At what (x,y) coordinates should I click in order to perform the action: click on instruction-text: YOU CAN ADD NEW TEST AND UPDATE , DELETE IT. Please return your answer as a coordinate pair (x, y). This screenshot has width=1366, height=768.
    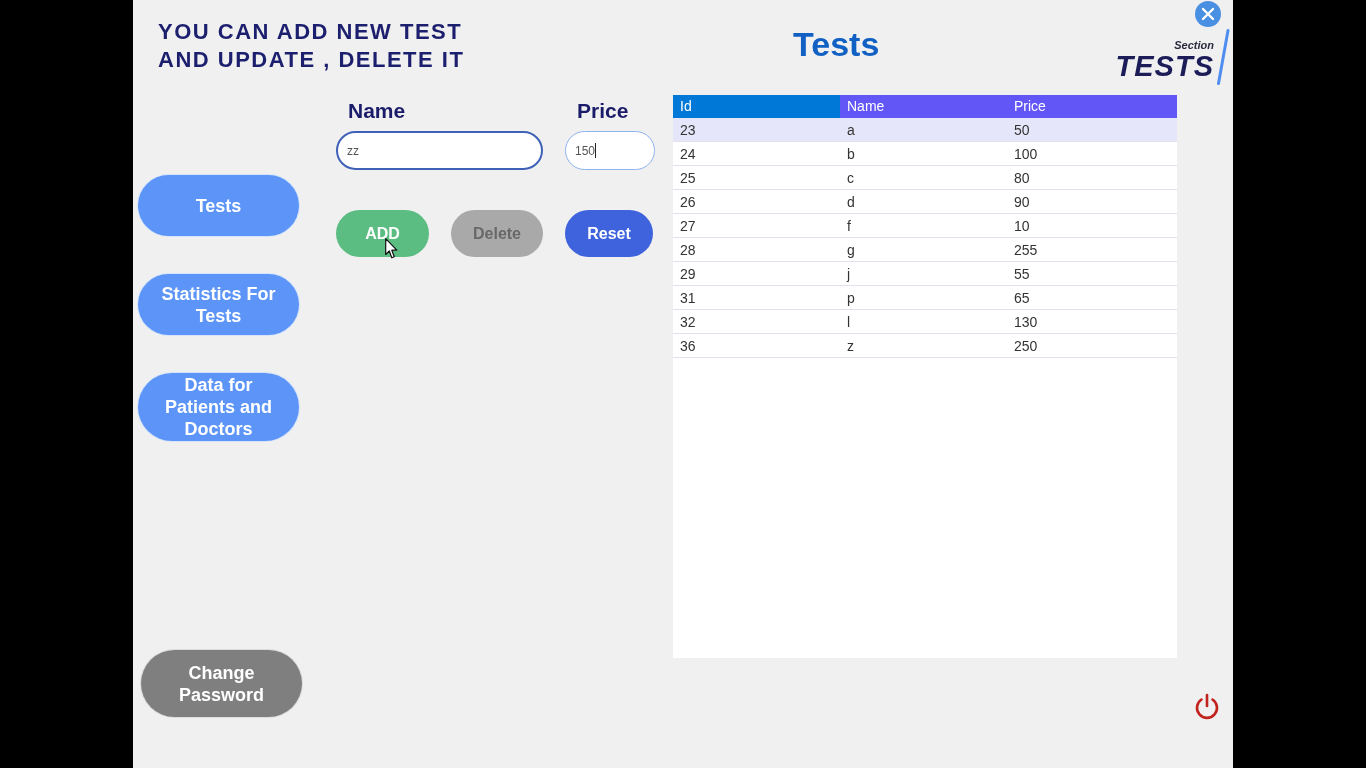
    Looking at the image, I should click on (311, 46).